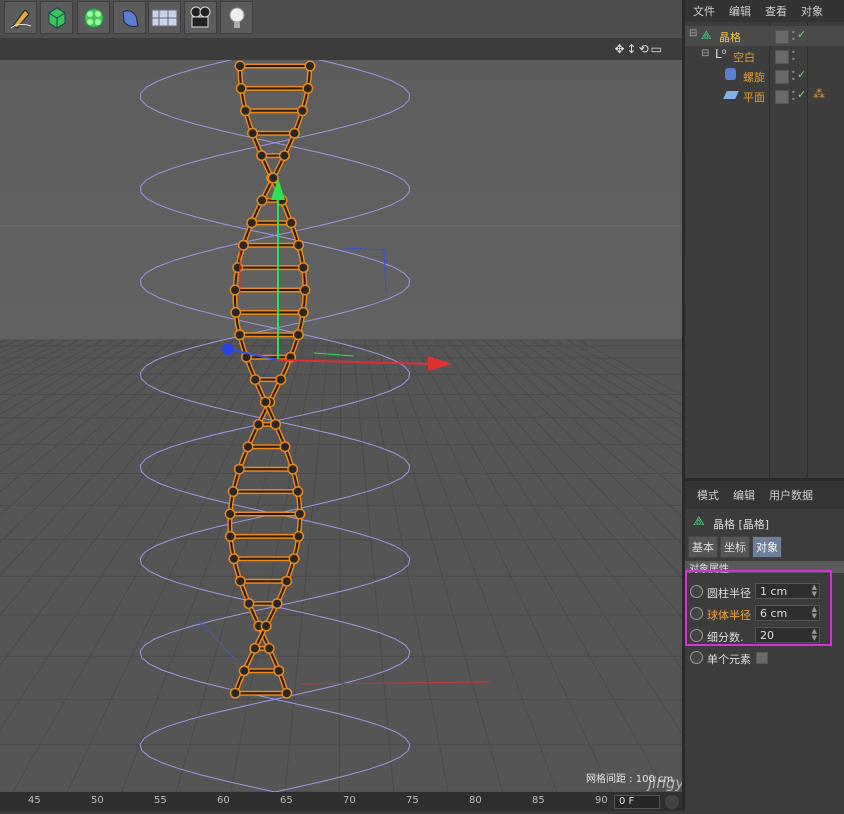 The width and height of the screenshot is (844, 814). Describe the element at coordinates (699, 521) in the screenshot. I see `lattice-icon: ⟁` at that location.